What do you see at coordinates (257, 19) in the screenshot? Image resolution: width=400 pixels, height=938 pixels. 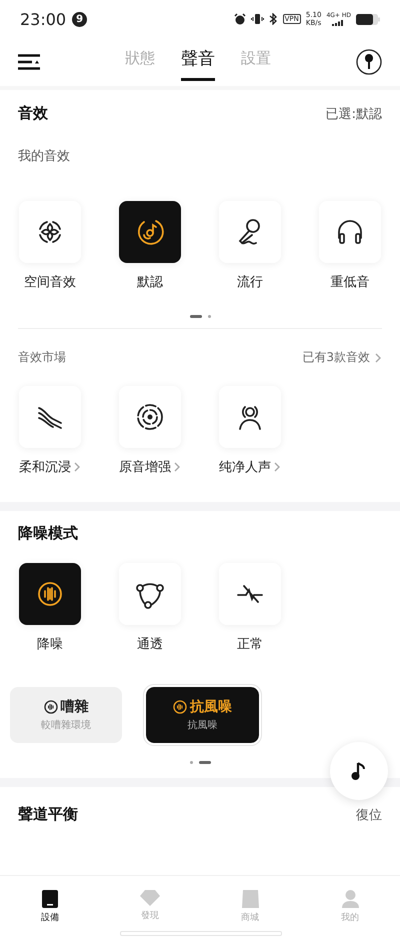 I see `vibrate-icon` at bounding box center [257, 19].